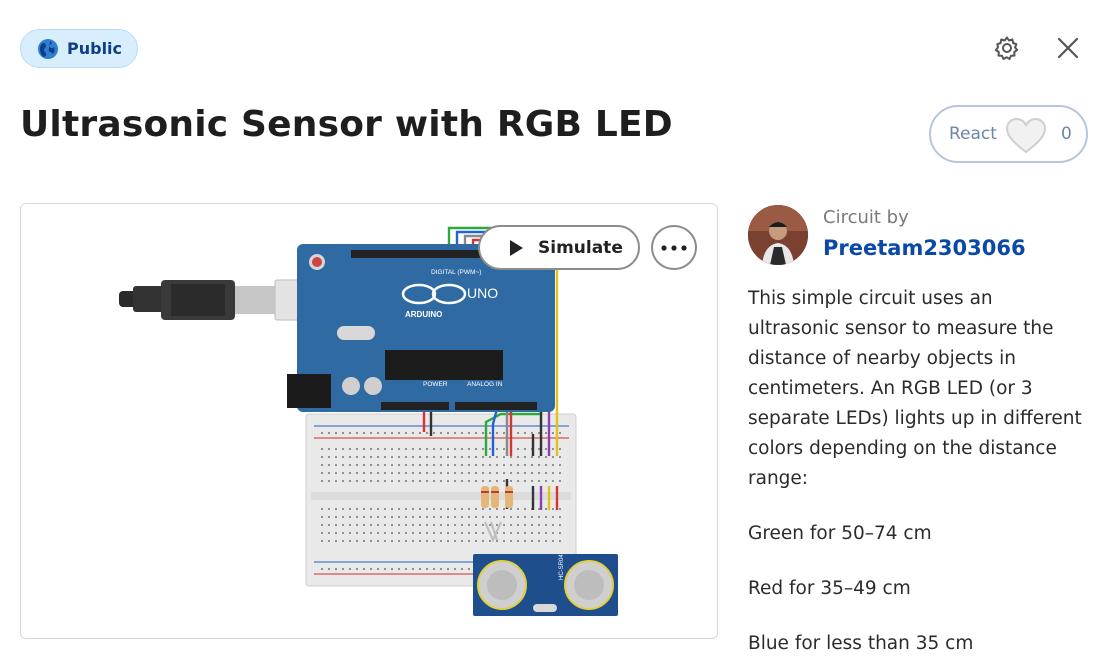 This screenshot has height=656, width=1106. I want to click on description-item-green: Green for 50–74 cm, so click(840, 533).